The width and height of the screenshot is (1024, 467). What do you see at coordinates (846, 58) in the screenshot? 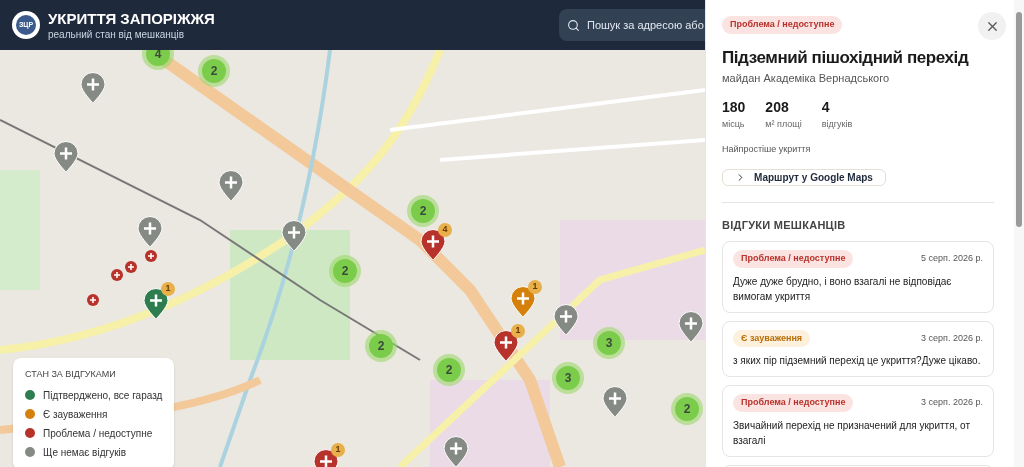
I see `shelter-title: Підземний пішохідний перехід` at bounding box center [846, 58].